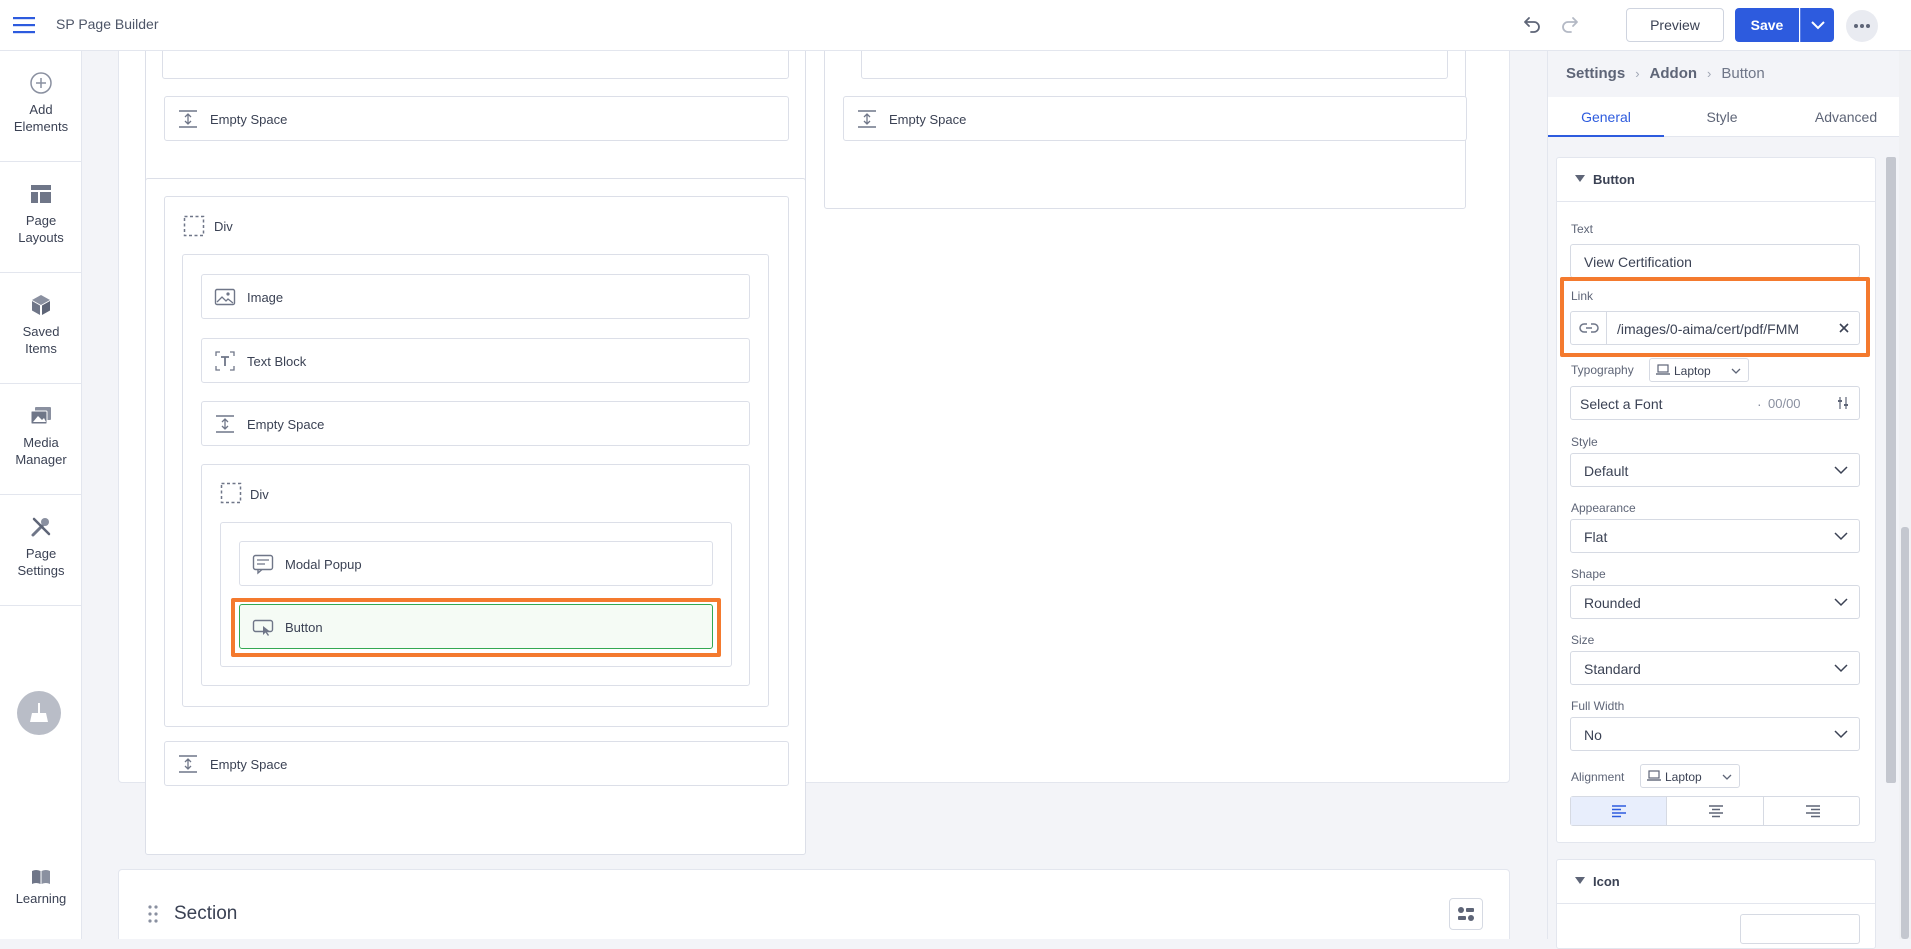 The height and width of the screenshot is (949, 1911). What do you see at coordinates (1715, 403) in the screenshot?
I see `font-select: Select a Font · 00/00` at bounding box center [1715, 403].